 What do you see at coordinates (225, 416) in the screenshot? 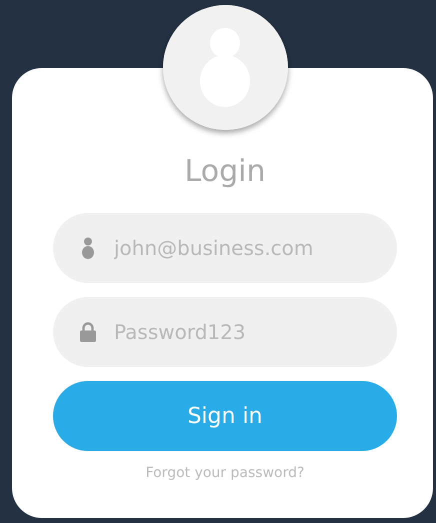
I see `sign-in-button: Sign in` at bounding box center [225, 416].